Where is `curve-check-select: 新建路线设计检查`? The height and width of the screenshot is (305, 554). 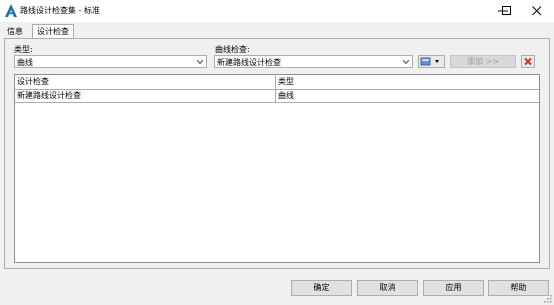 curve-check-select: 新建路线设计检查 is located at coordinates (313, 61).